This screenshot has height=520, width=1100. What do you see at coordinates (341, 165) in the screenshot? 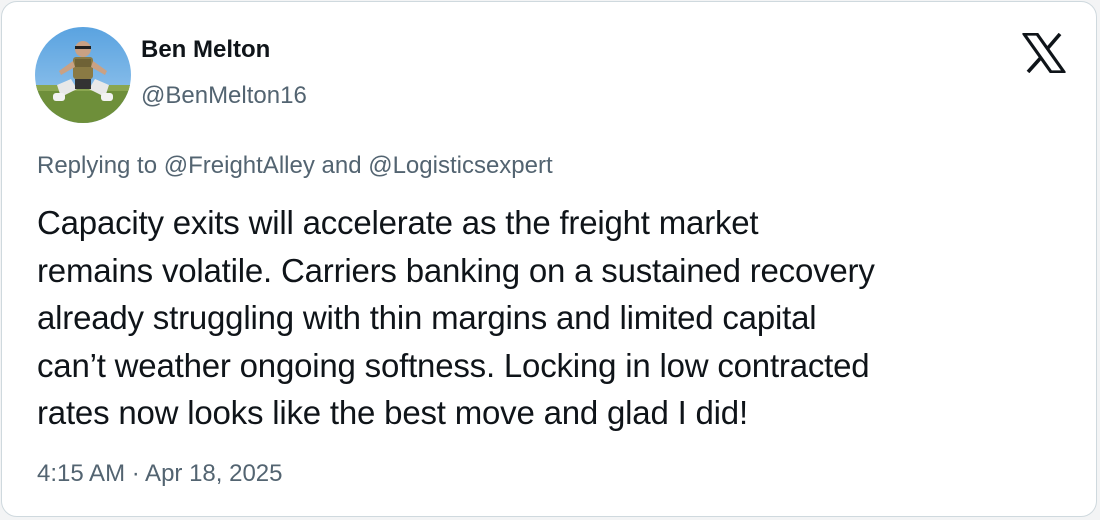
I see `replying-conjunction: and` at bounding box center [341, 165].